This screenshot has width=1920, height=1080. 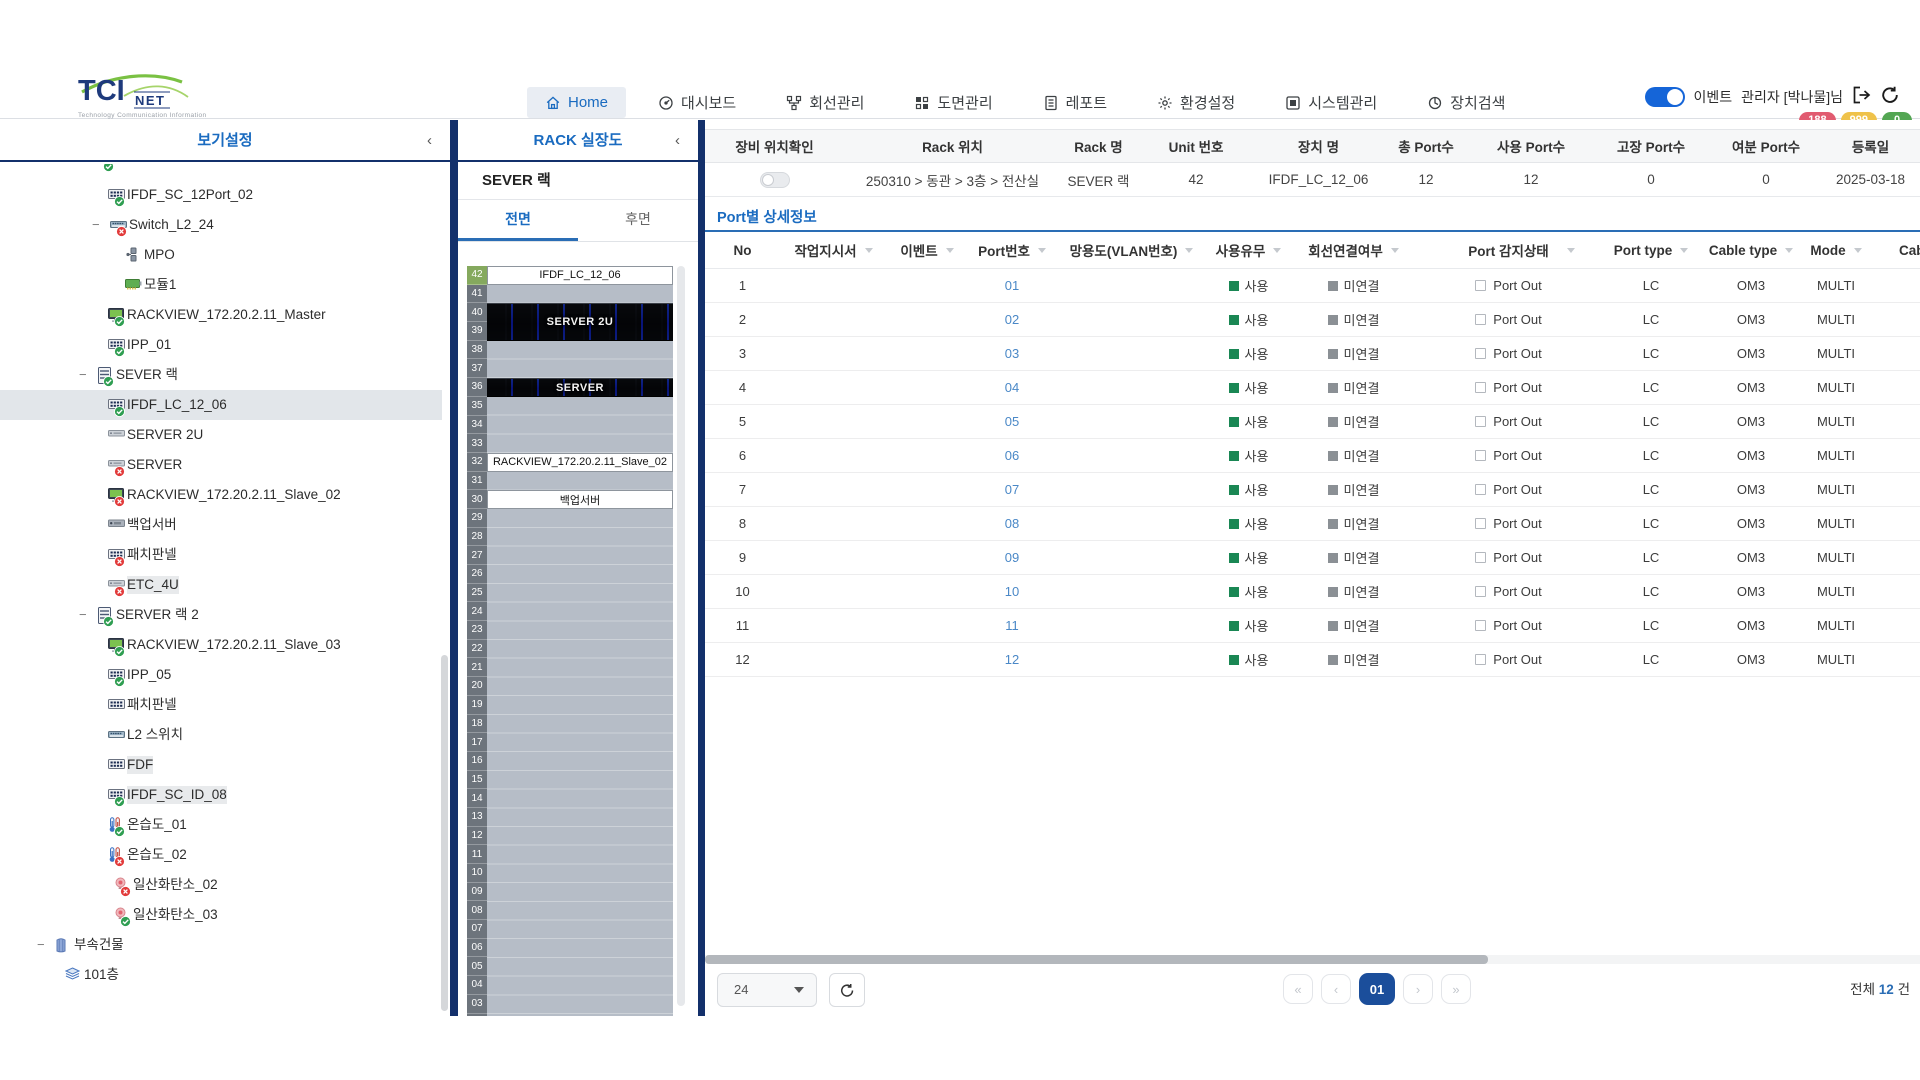 What do you see at coordinates (1196, 102) in the screenshot?
I see `nav-item-settings: 환경설정` at bounding box center [1196, 102].